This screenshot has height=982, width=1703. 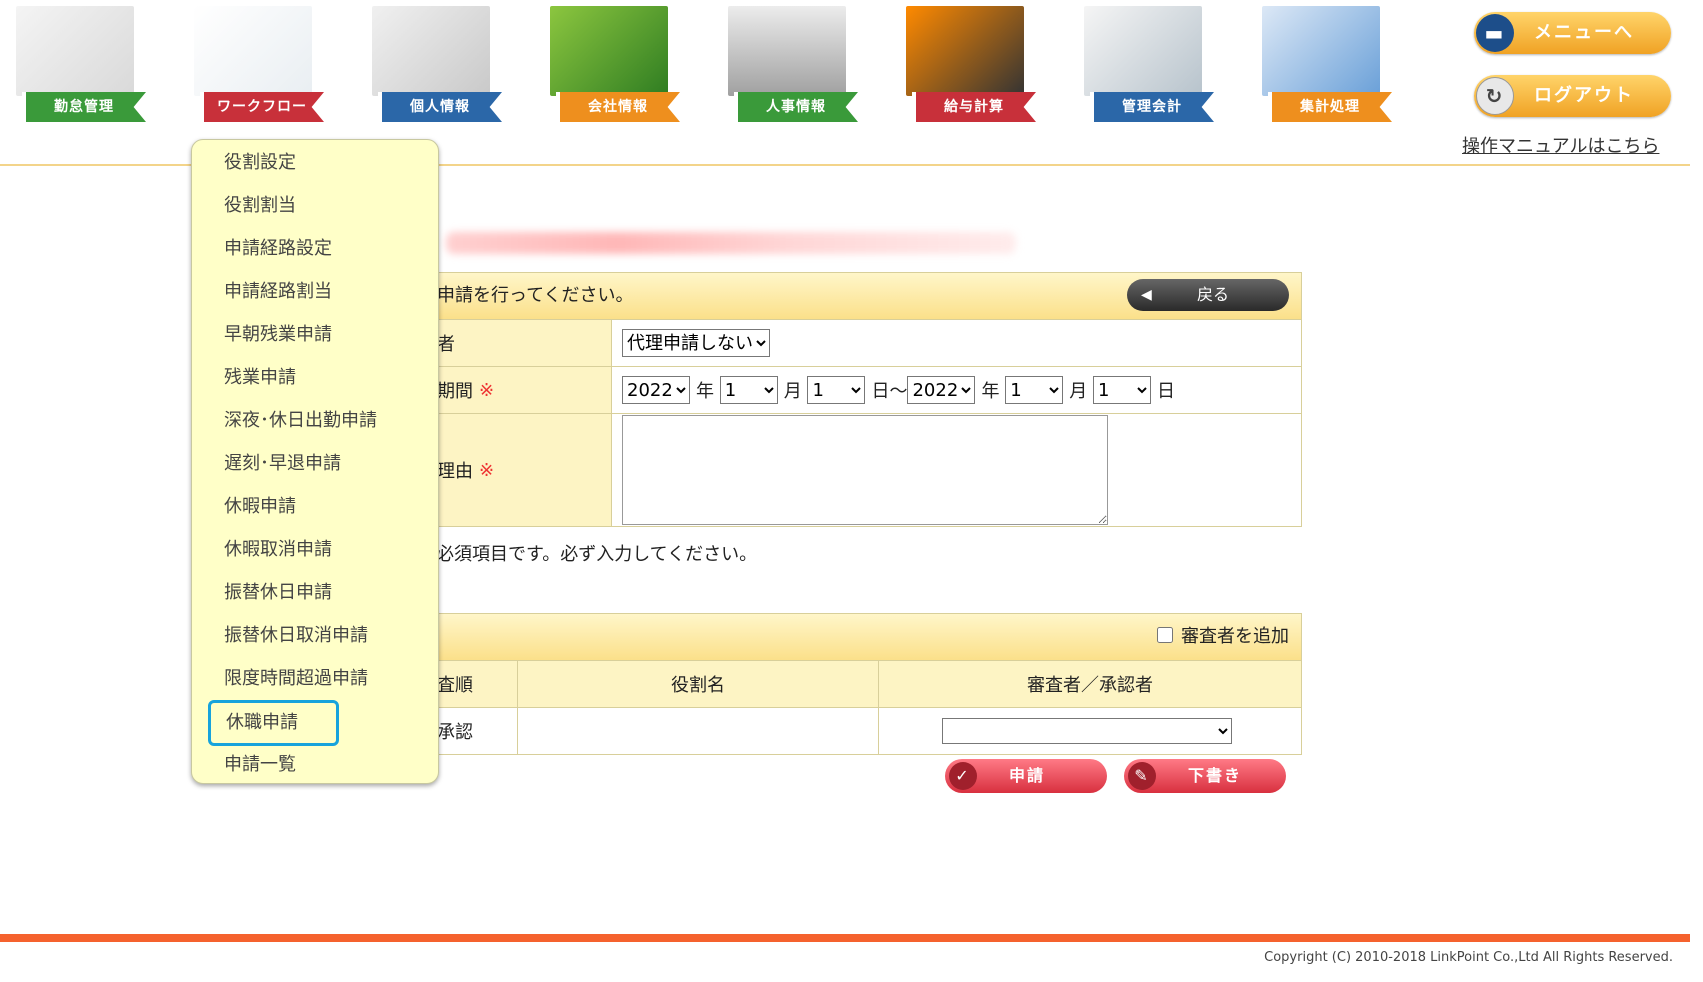 I want to click on role-cell, so click(x=698, y=731).